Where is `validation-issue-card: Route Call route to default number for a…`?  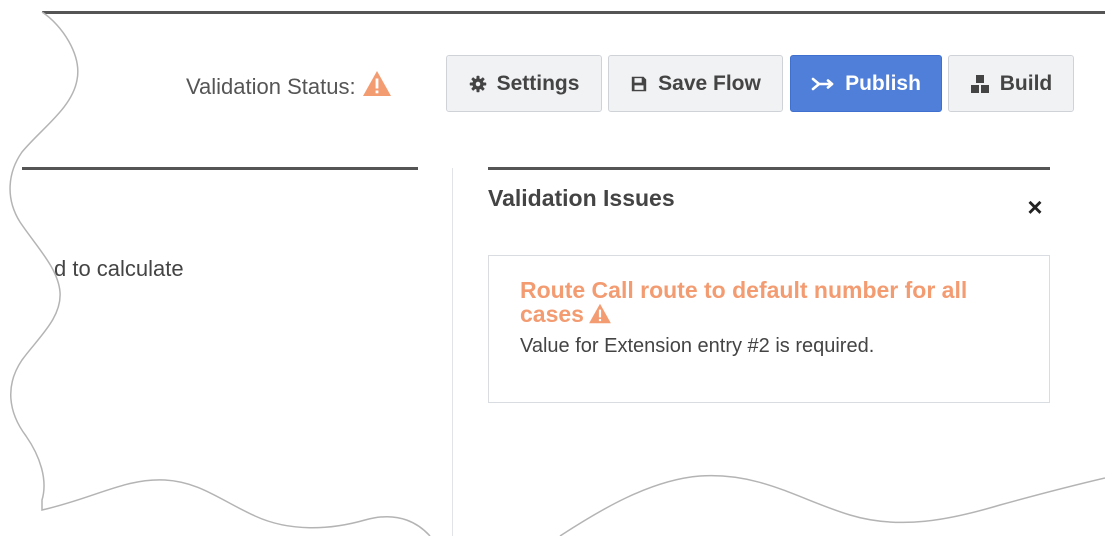
validation-issue-card: Route Call route to default number for a… is located at coordinates (769, 329).